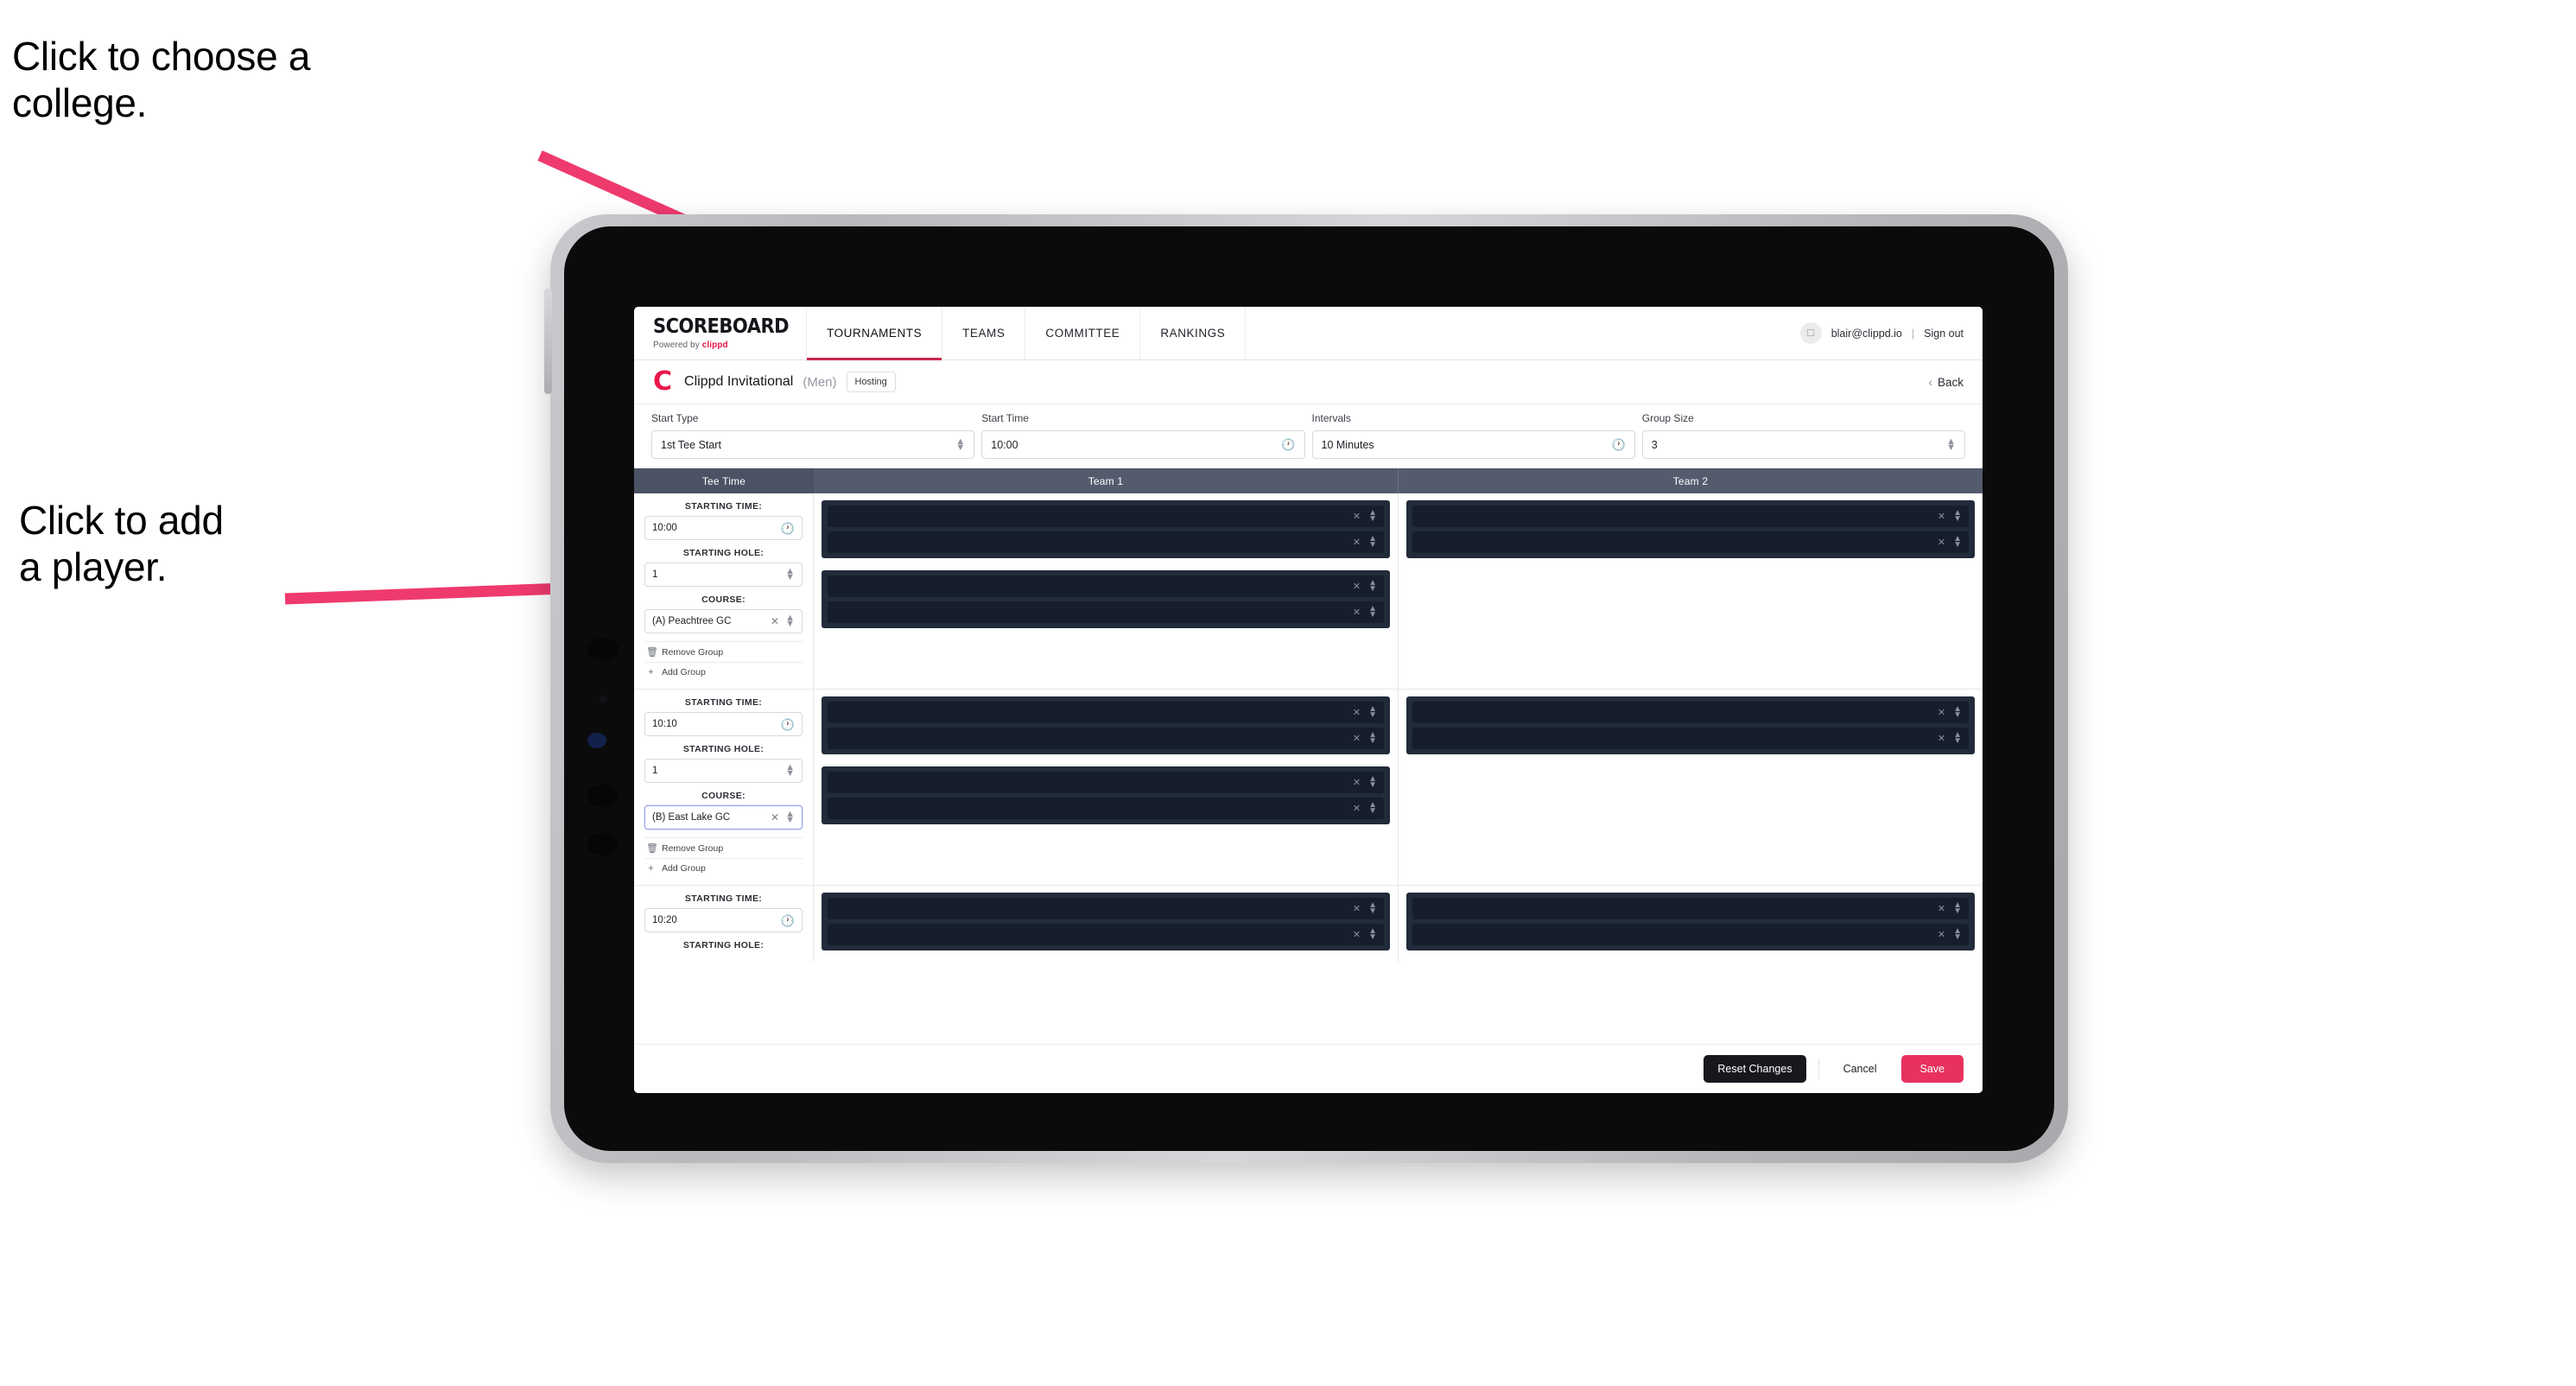  Describe the element at coordinates (1944, 333) in the screenshot. I see `sign-out-link: Sign out` at that location.